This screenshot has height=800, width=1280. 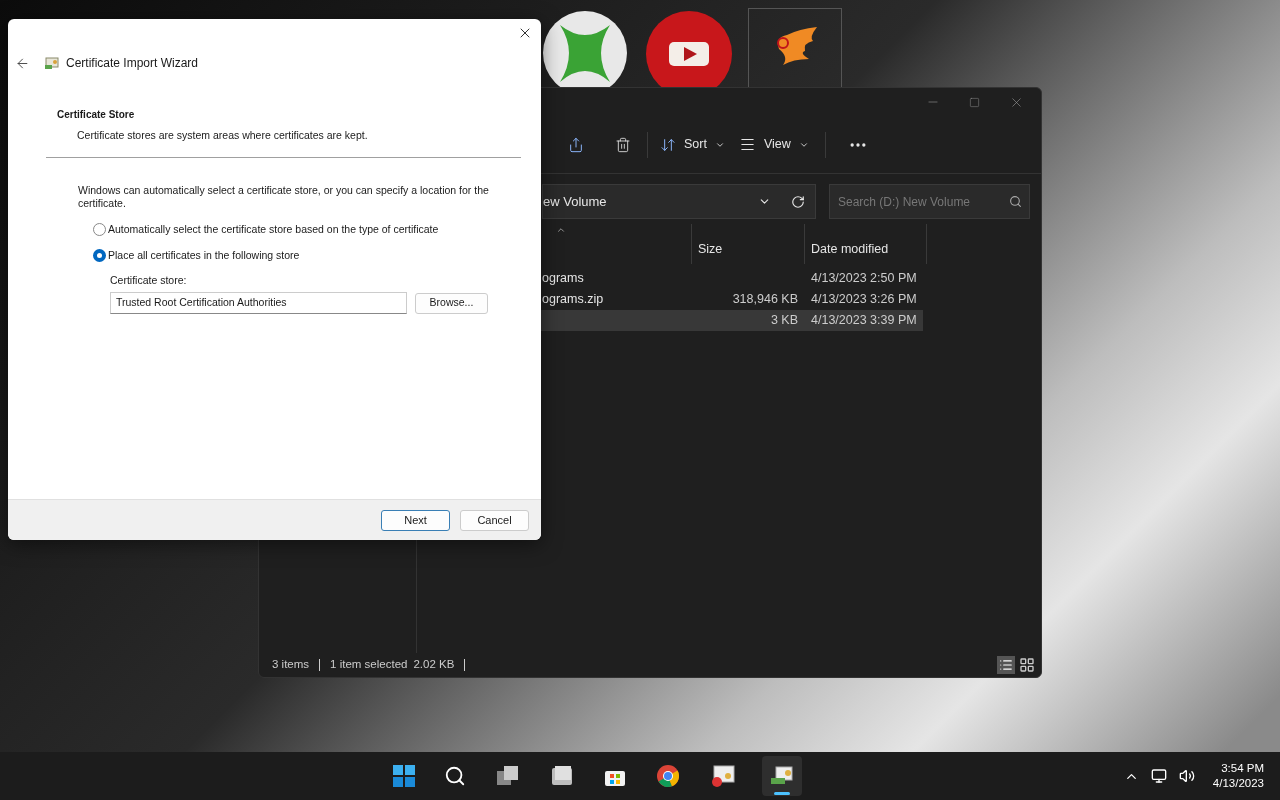 I want to click on volume-icon, so click(x=1186, y=776).